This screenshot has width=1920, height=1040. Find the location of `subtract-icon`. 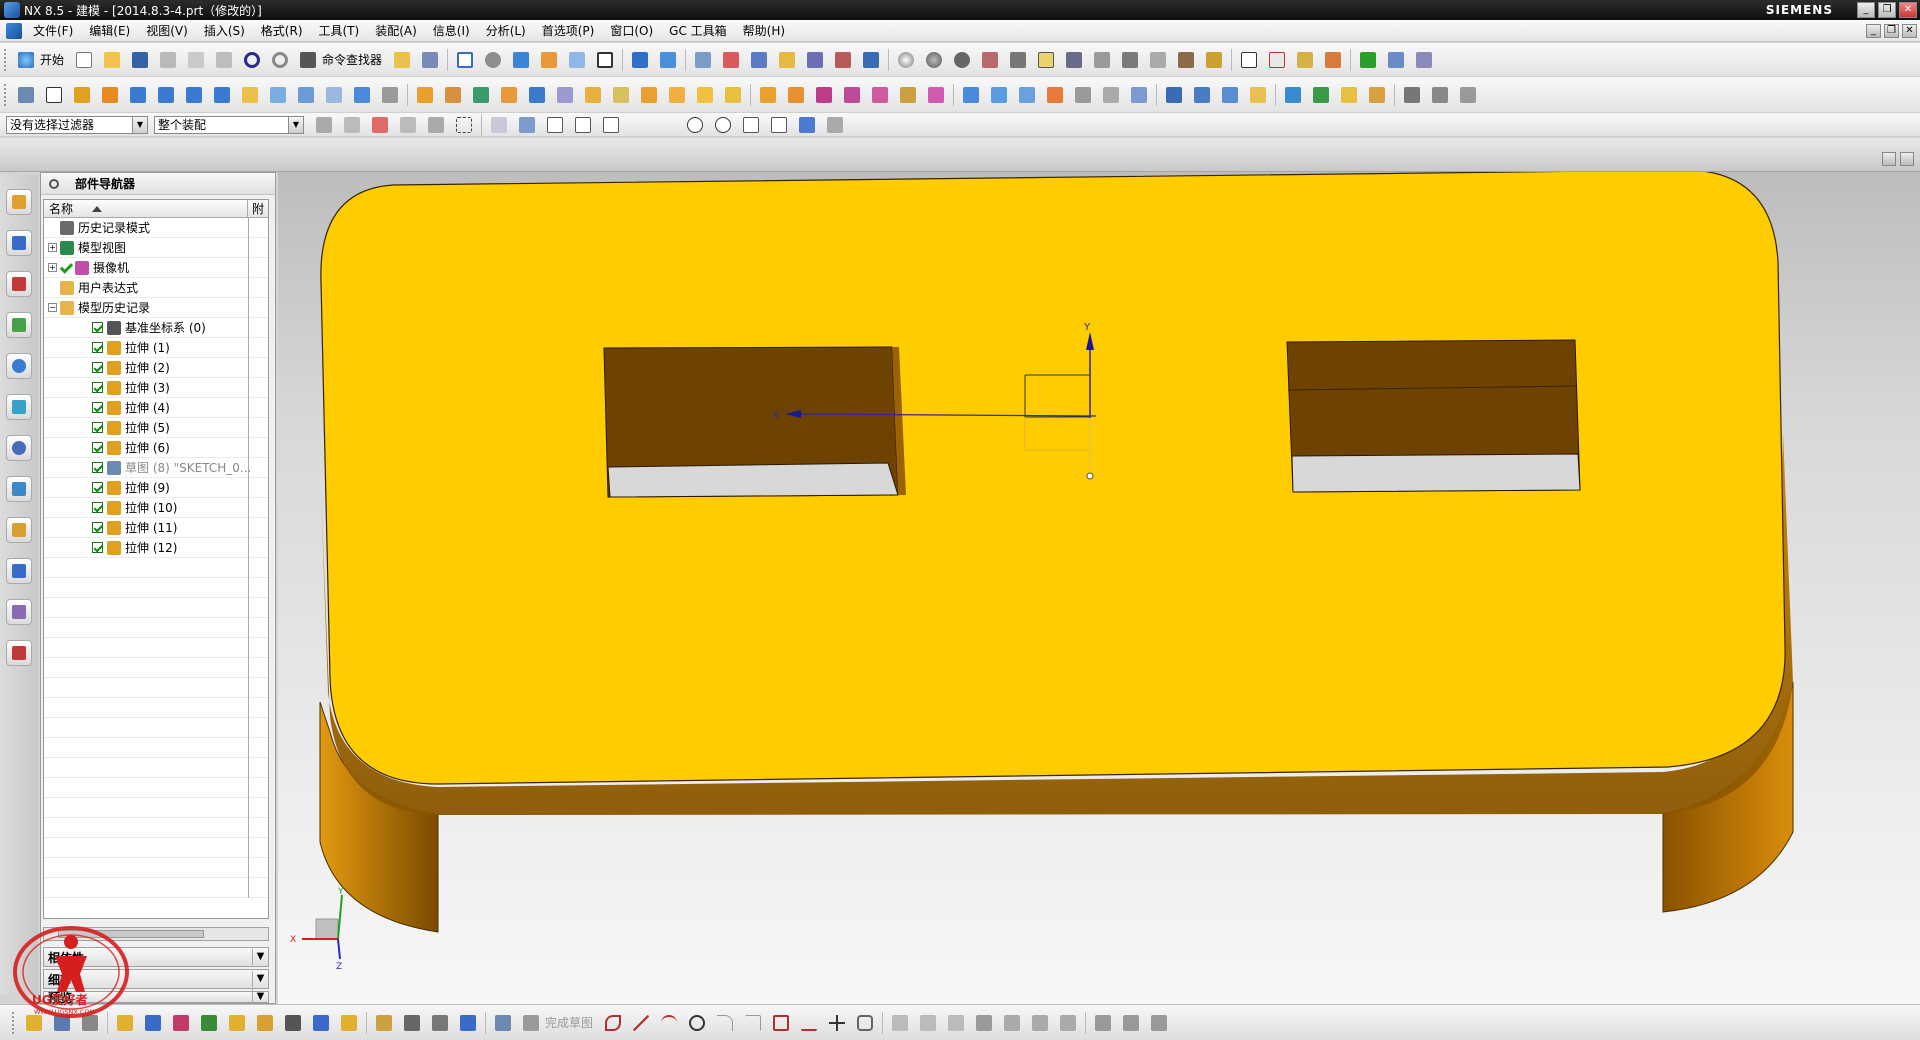

subtract-icon is located at coordinates (453, 95).